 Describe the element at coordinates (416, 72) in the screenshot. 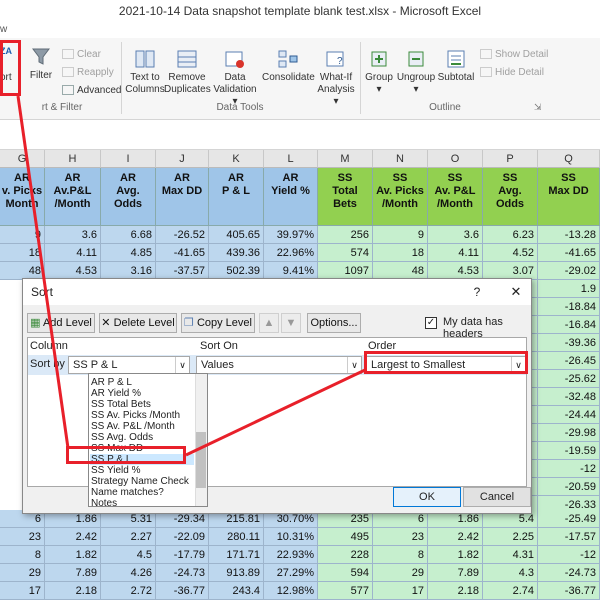

I see `ungroup-button: Ungroup ▾` at that location.